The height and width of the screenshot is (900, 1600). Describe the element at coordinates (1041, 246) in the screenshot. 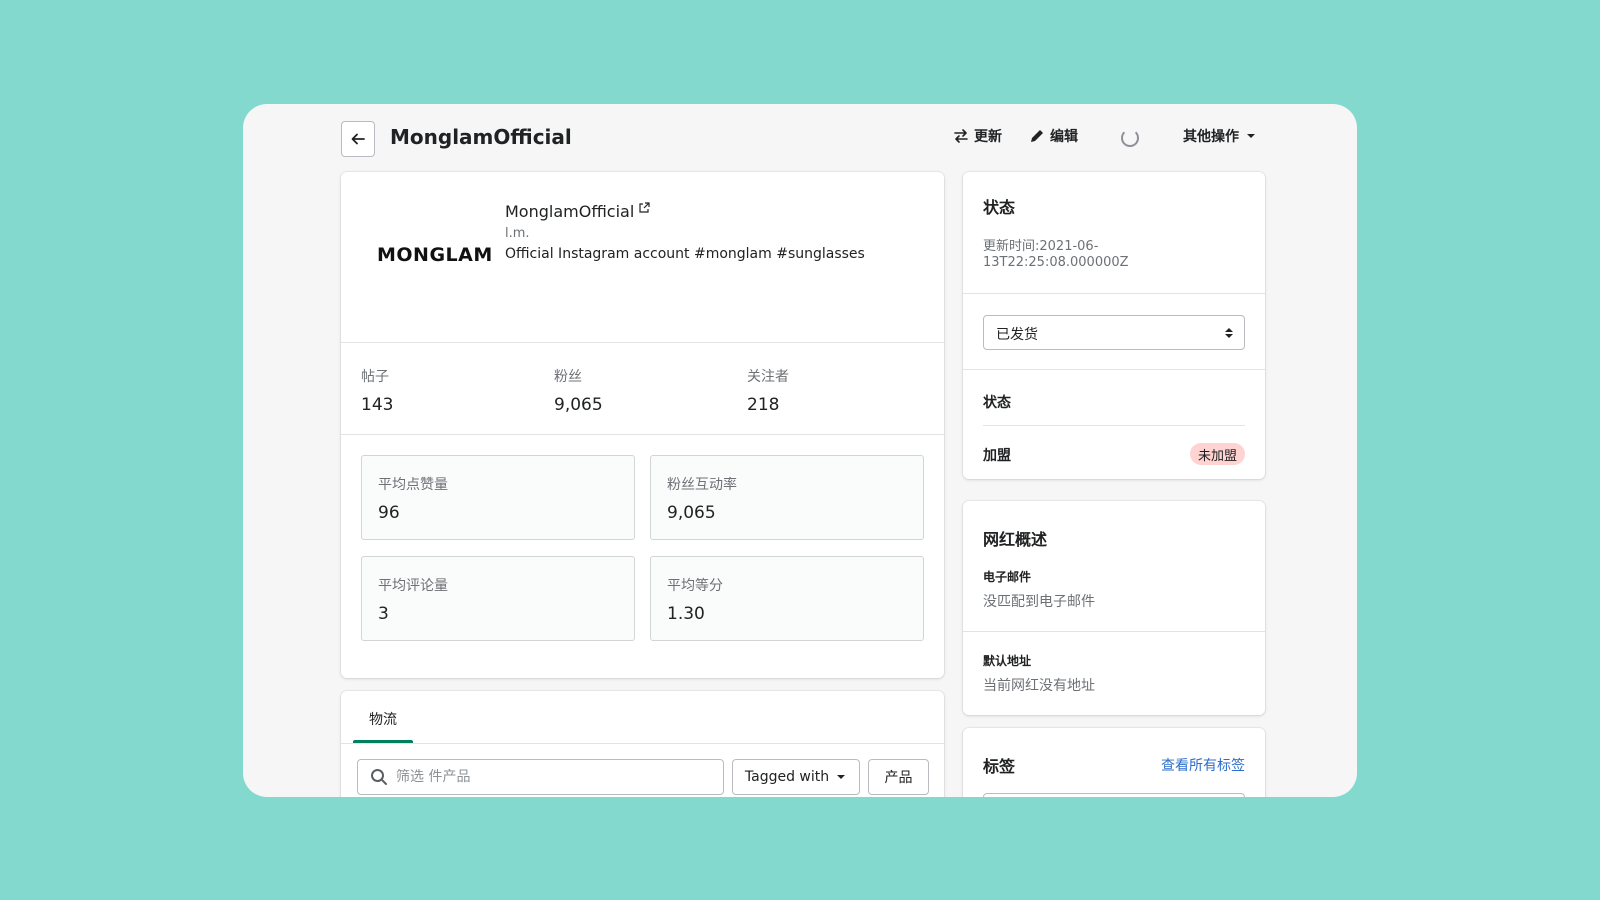

I see `updated-time-line1: 更新时间:2021-06-` at that location.